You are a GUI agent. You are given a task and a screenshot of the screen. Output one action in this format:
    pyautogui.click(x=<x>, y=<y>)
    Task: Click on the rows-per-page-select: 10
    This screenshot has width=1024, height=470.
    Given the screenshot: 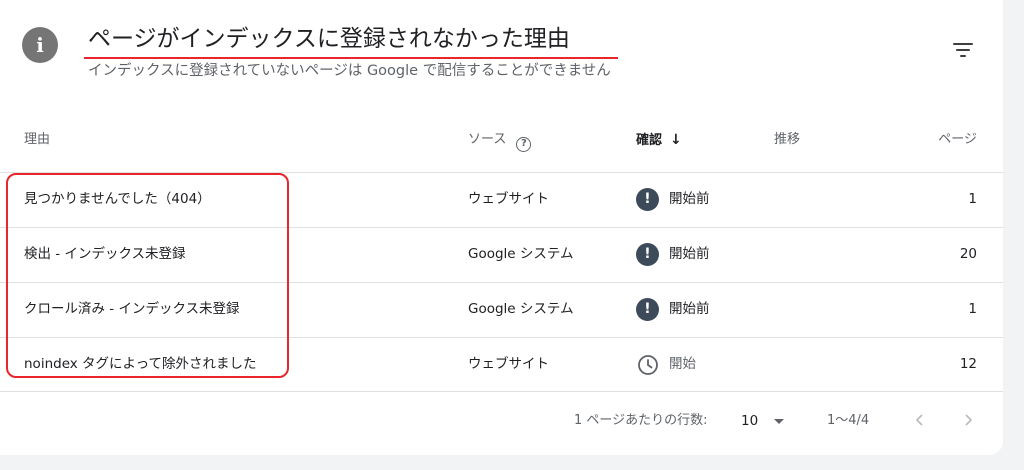 What is the action you would take?
    pyautogui.click(x=763, y=421)
    